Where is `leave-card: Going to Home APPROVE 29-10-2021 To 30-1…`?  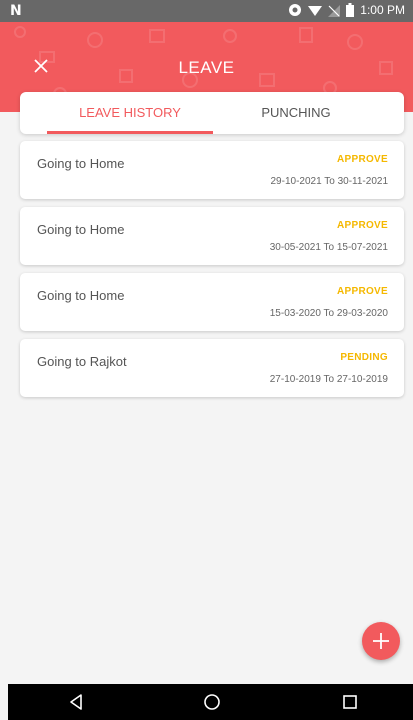
leave-card: Going to Home APPROVE 29-10-2021 To 30-1… is located at coordinates (212, 170).